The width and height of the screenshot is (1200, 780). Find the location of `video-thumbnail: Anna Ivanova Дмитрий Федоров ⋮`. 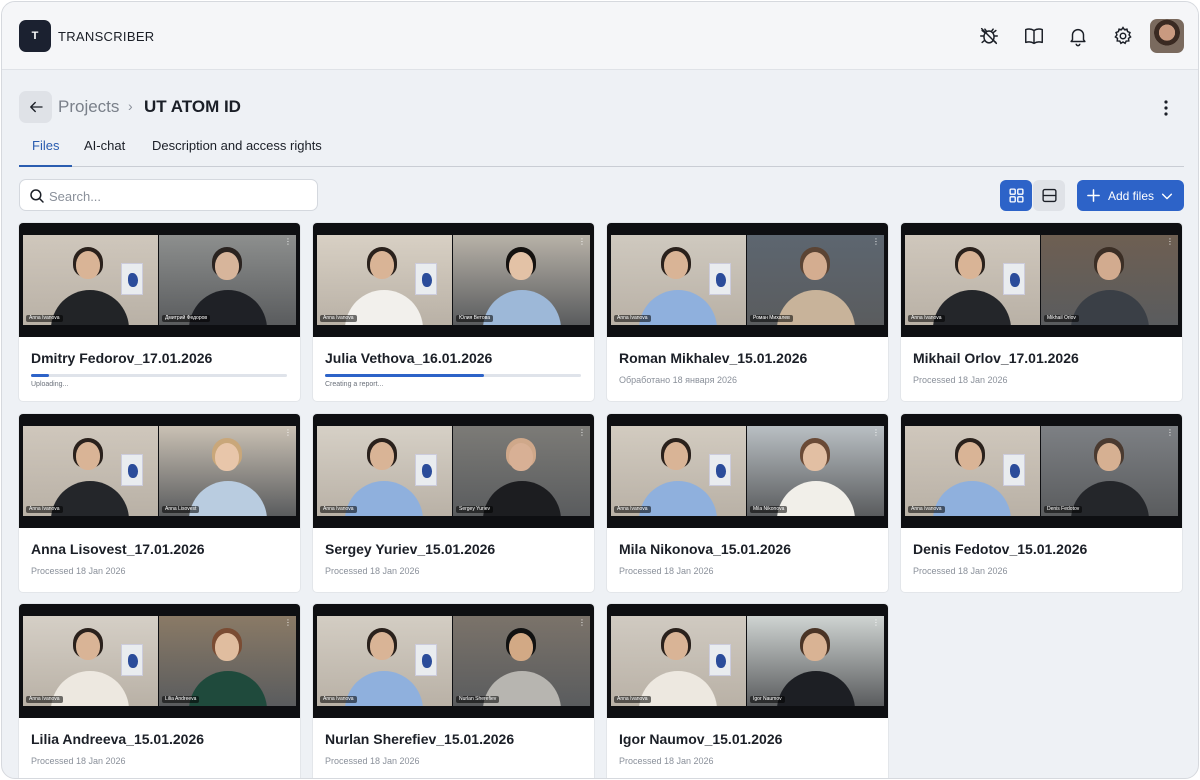

video-thumbnail: Anna Ivanova Дмитрий Федоров ⋮ is located at coordinates (159, 280).